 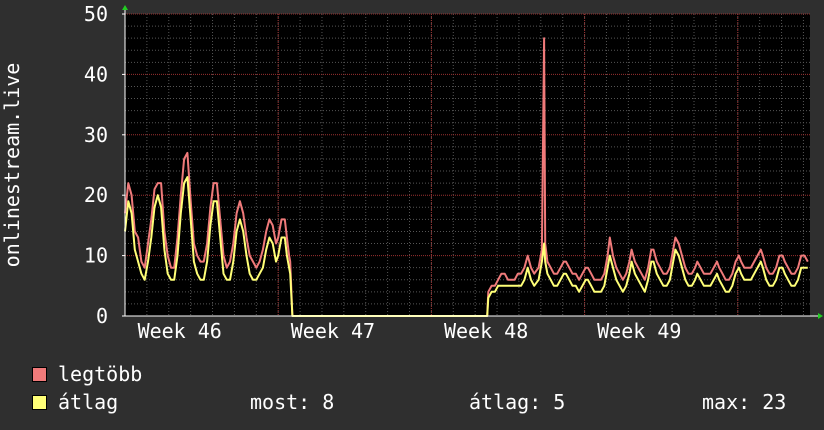 What do you see at coordinates (820, 316) in the screenshot?
I see `x-axis-arrow` at bounding box center [820, 316].